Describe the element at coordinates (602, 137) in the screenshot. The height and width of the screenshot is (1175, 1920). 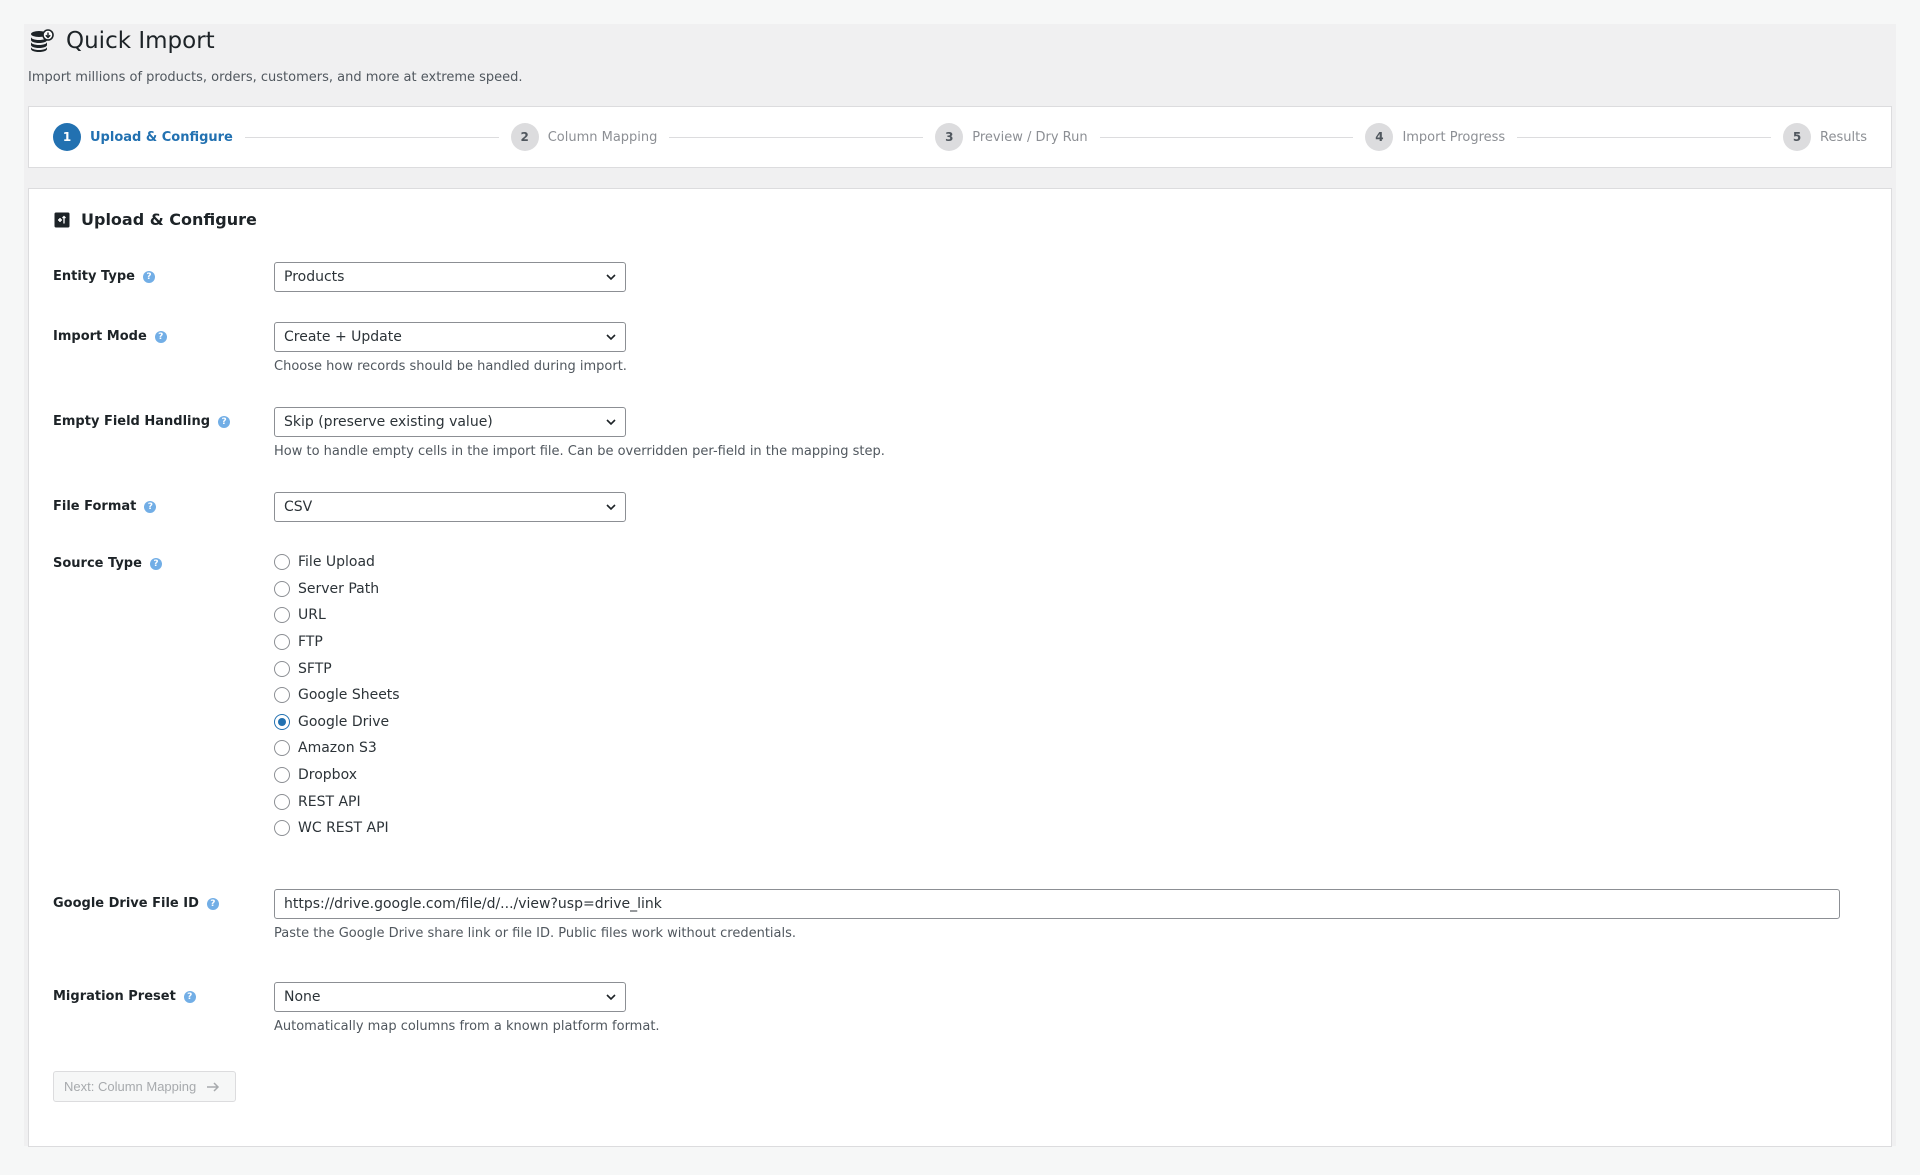
I see `step-label: Column Mapping` at that location.